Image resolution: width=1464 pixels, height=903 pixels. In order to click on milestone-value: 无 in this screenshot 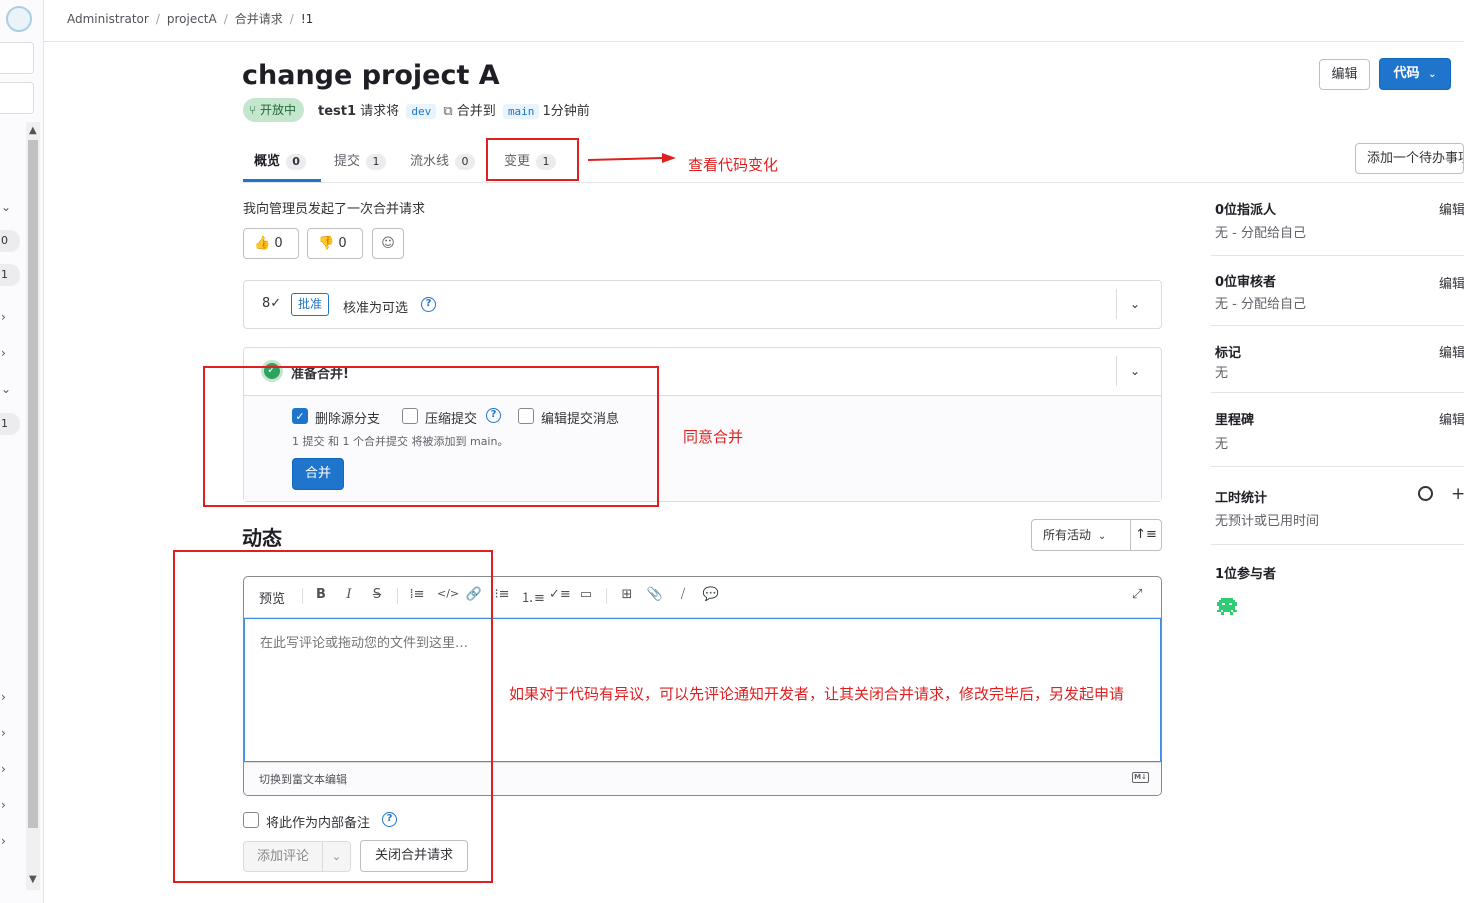, I will do `click(1222, 444)`.